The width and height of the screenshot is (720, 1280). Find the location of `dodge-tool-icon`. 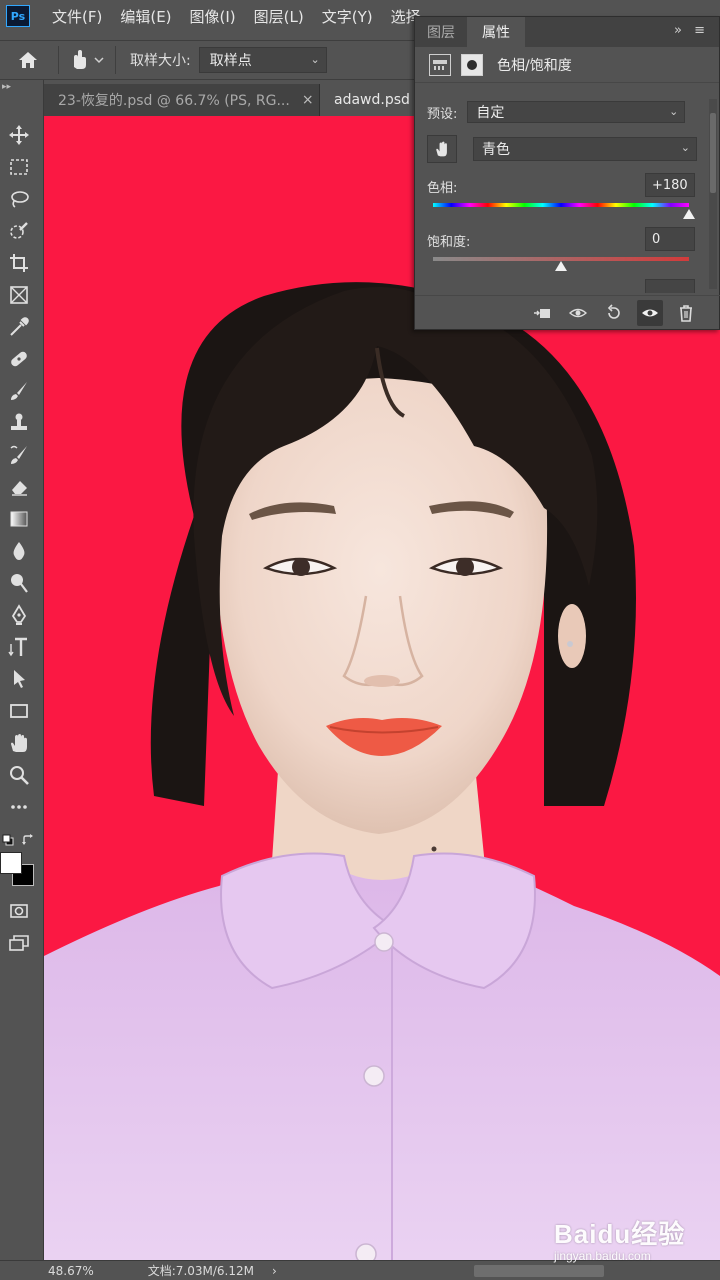

dodge-tool-icon is located at coordinates (19, 583).